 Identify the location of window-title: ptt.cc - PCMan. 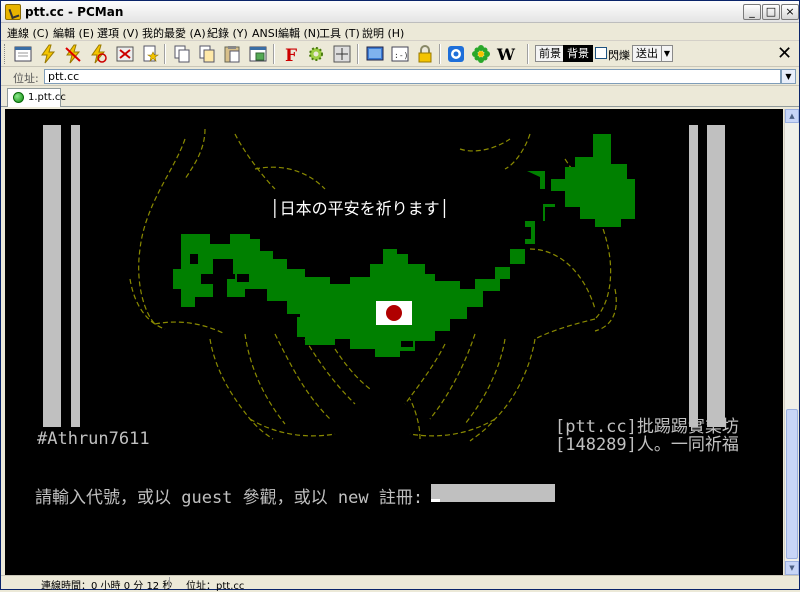
(74, 12).